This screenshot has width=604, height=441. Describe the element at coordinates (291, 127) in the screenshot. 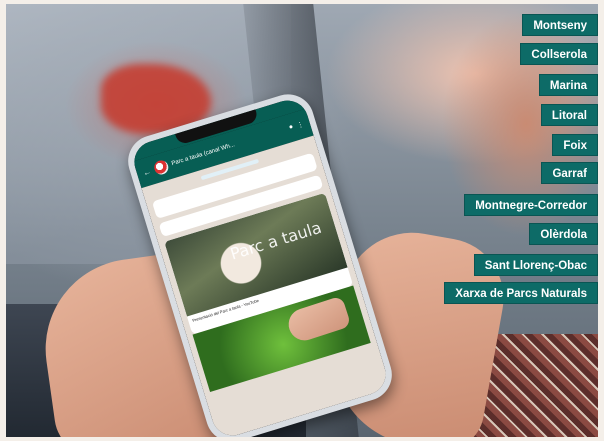

I see `bell-icon: ●` at that location.